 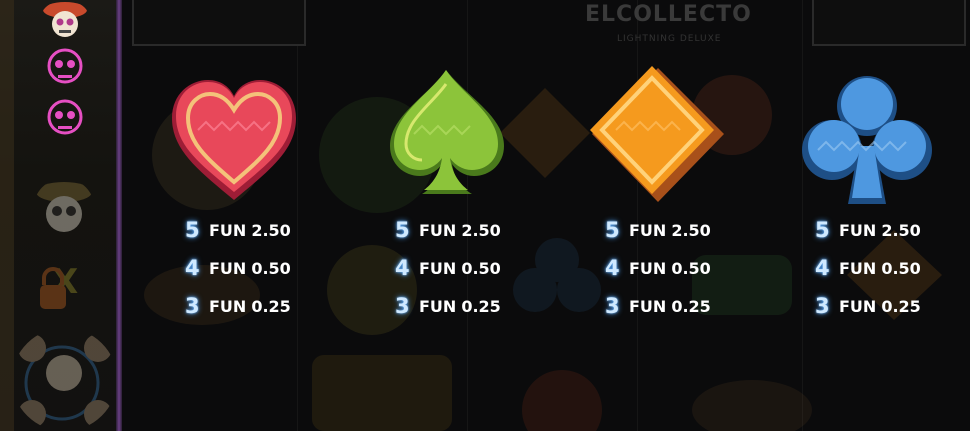 What do you see at coordinates (65, 19) in the screenshot?
I see `sugar-skull-sombrero-icon` at bounding box center [65, 19].